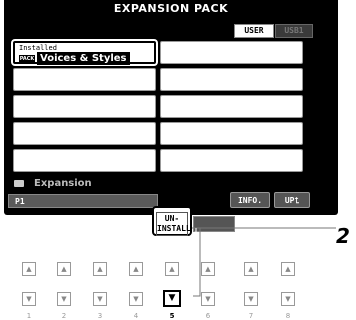  Describe the element at coordinates (250, 200) in the screenshot. I see `info-button: INFO.` at that location.